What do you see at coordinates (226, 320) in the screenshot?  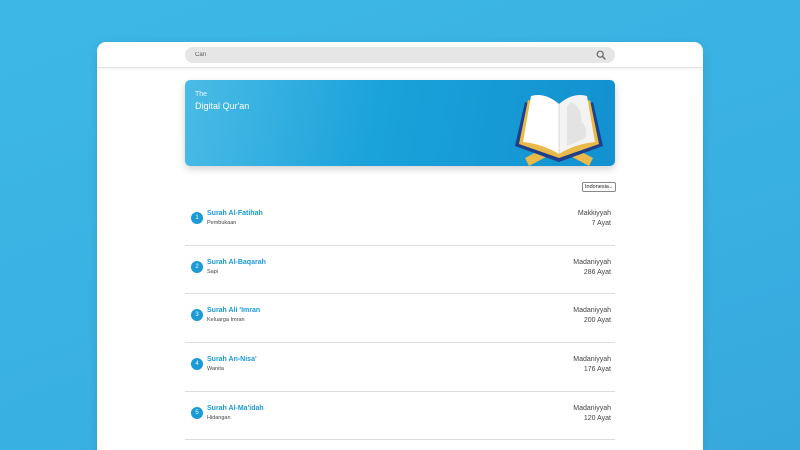 I see `surah-meaning: Keluarga Imran` at bounding box center [226, 320].